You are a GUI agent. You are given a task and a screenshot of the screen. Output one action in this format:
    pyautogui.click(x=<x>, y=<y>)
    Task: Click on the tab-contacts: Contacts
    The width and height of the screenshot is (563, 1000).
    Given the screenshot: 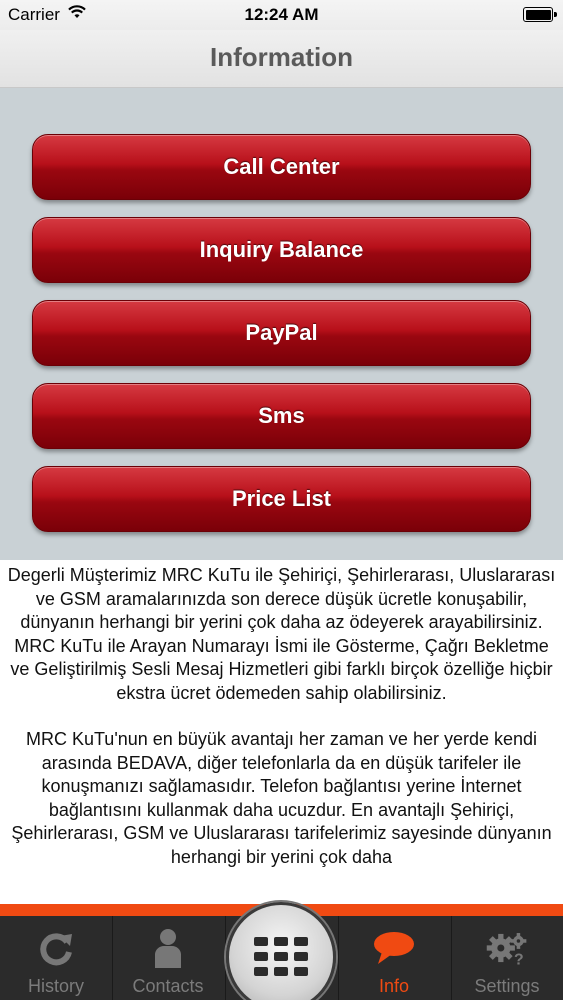 What is the action you would take?
    pyautogui.click(x=168, y=958)
    